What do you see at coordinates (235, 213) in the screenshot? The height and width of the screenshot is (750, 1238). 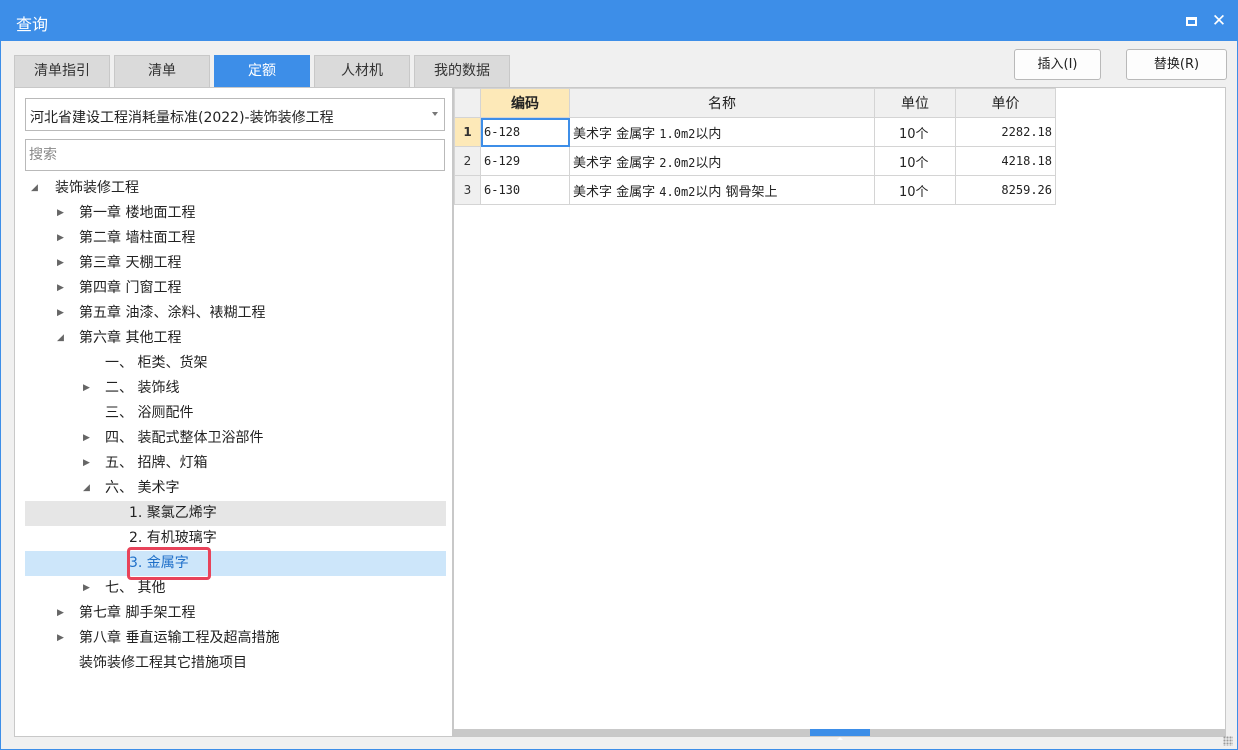 I see `tree-node-chapter-1: ▶ 第一章 楼地面工程` at bounding box center [235, 213].